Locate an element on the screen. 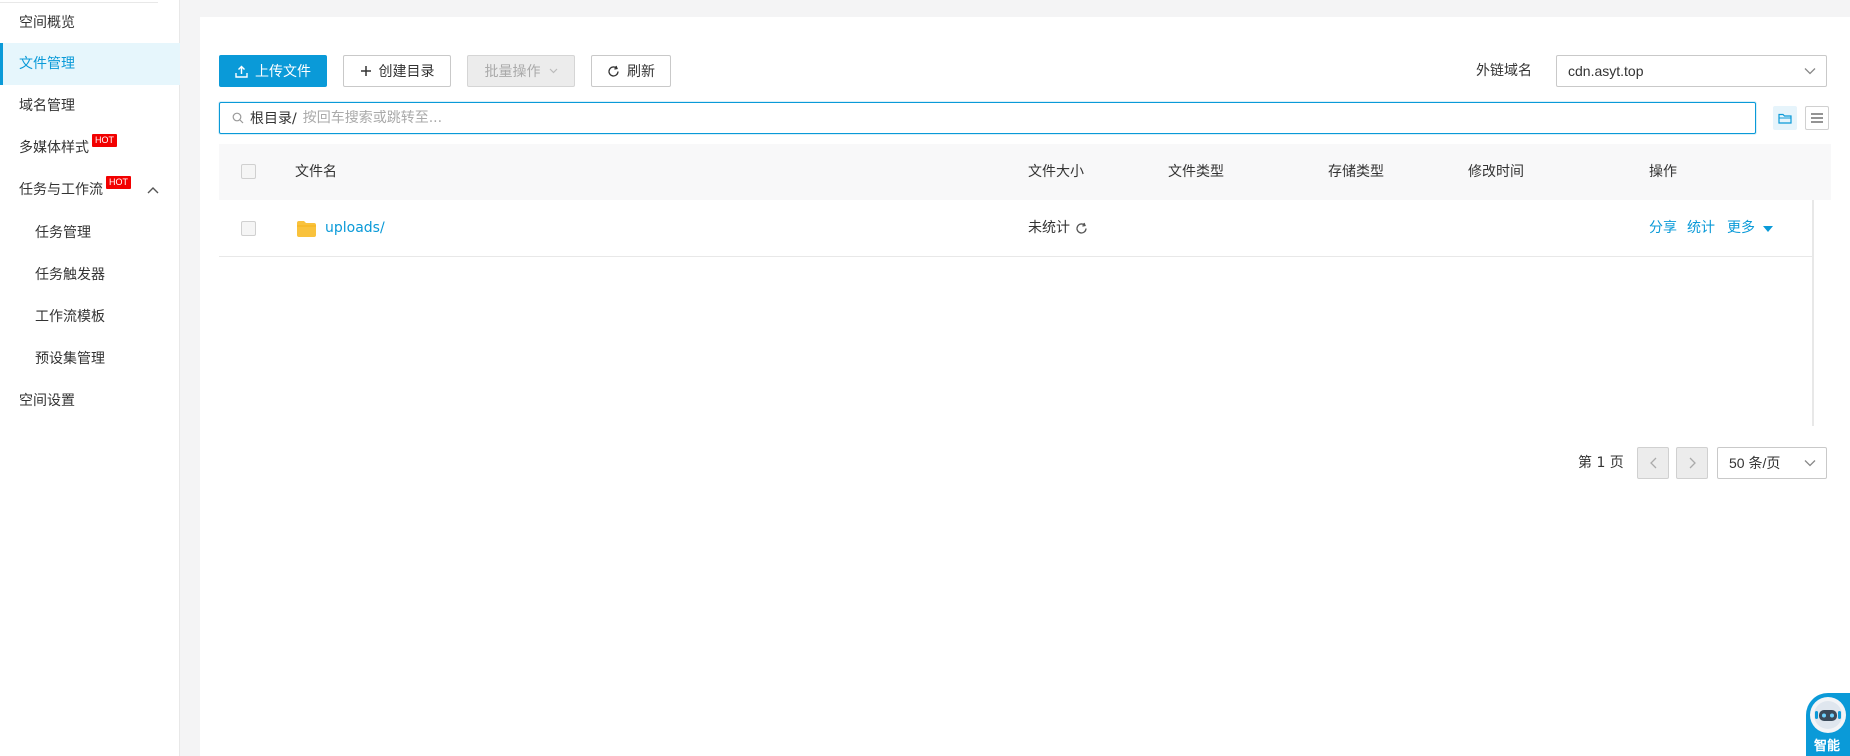  batch-operations-button: 批量操作 is located at coordinates (521, 71).